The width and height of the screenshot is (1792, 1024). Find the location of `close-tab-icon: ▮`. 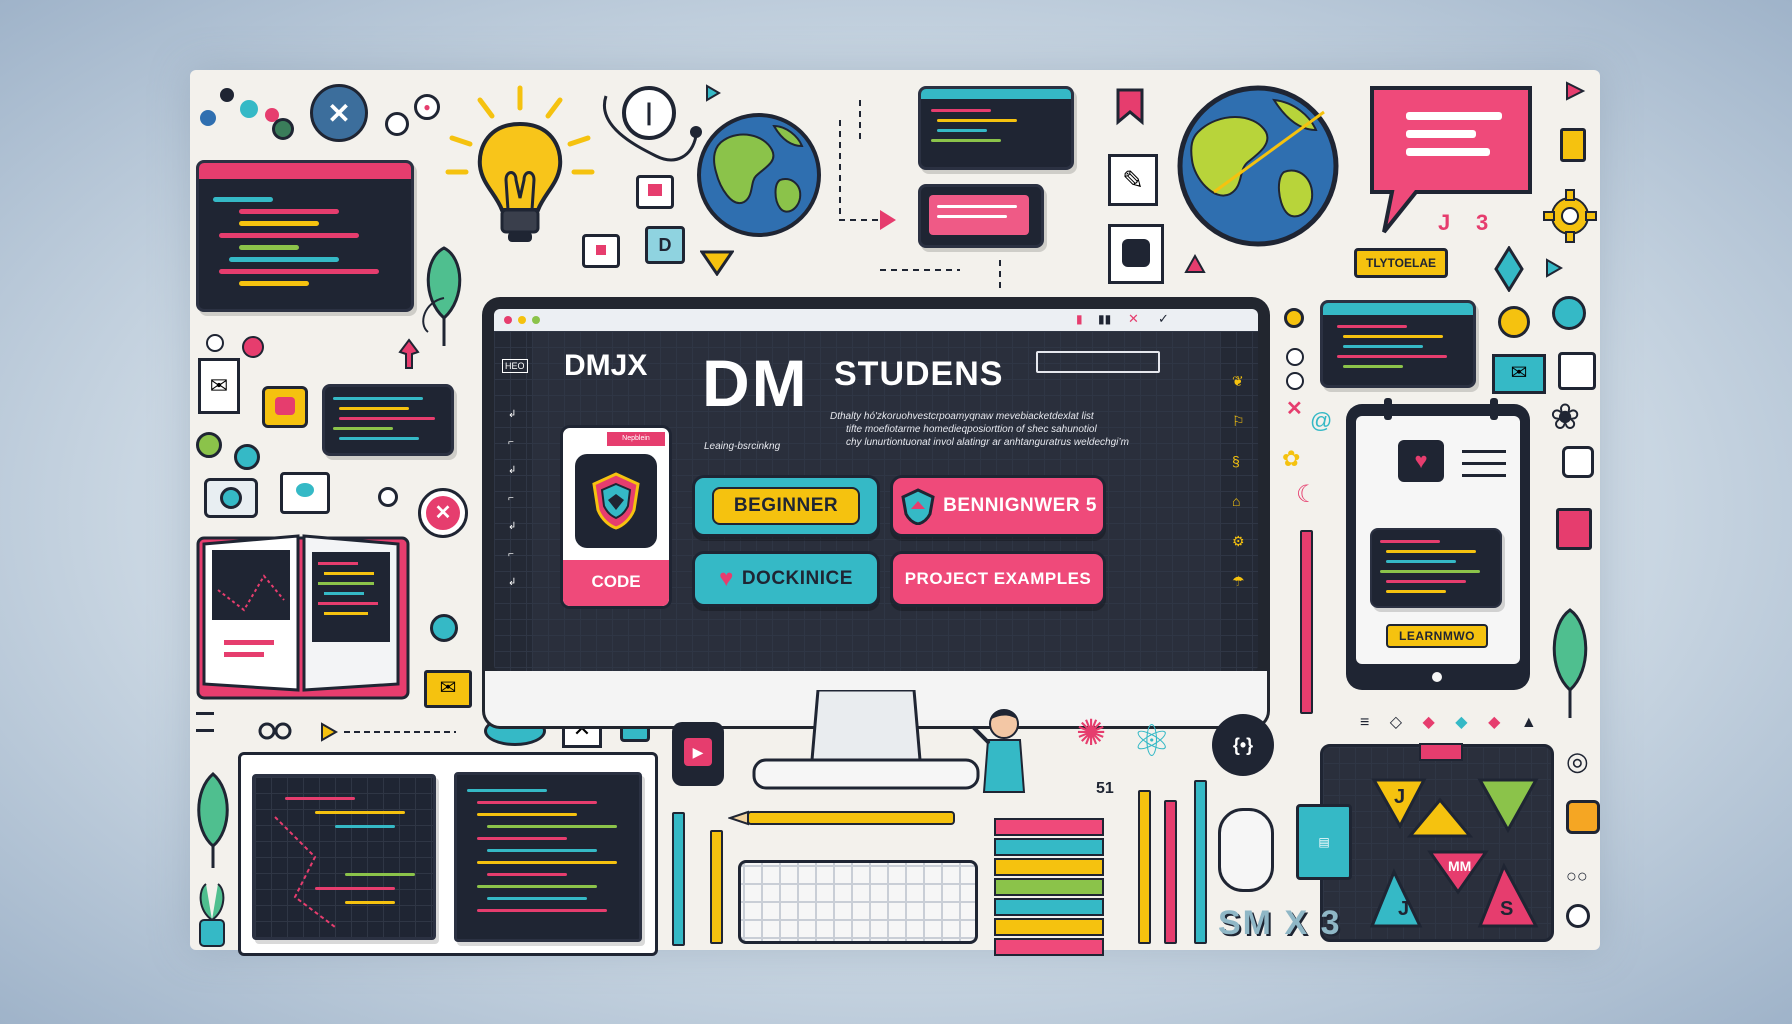

close-tab-icon: ▮ is located at coordinates (1079, 319).